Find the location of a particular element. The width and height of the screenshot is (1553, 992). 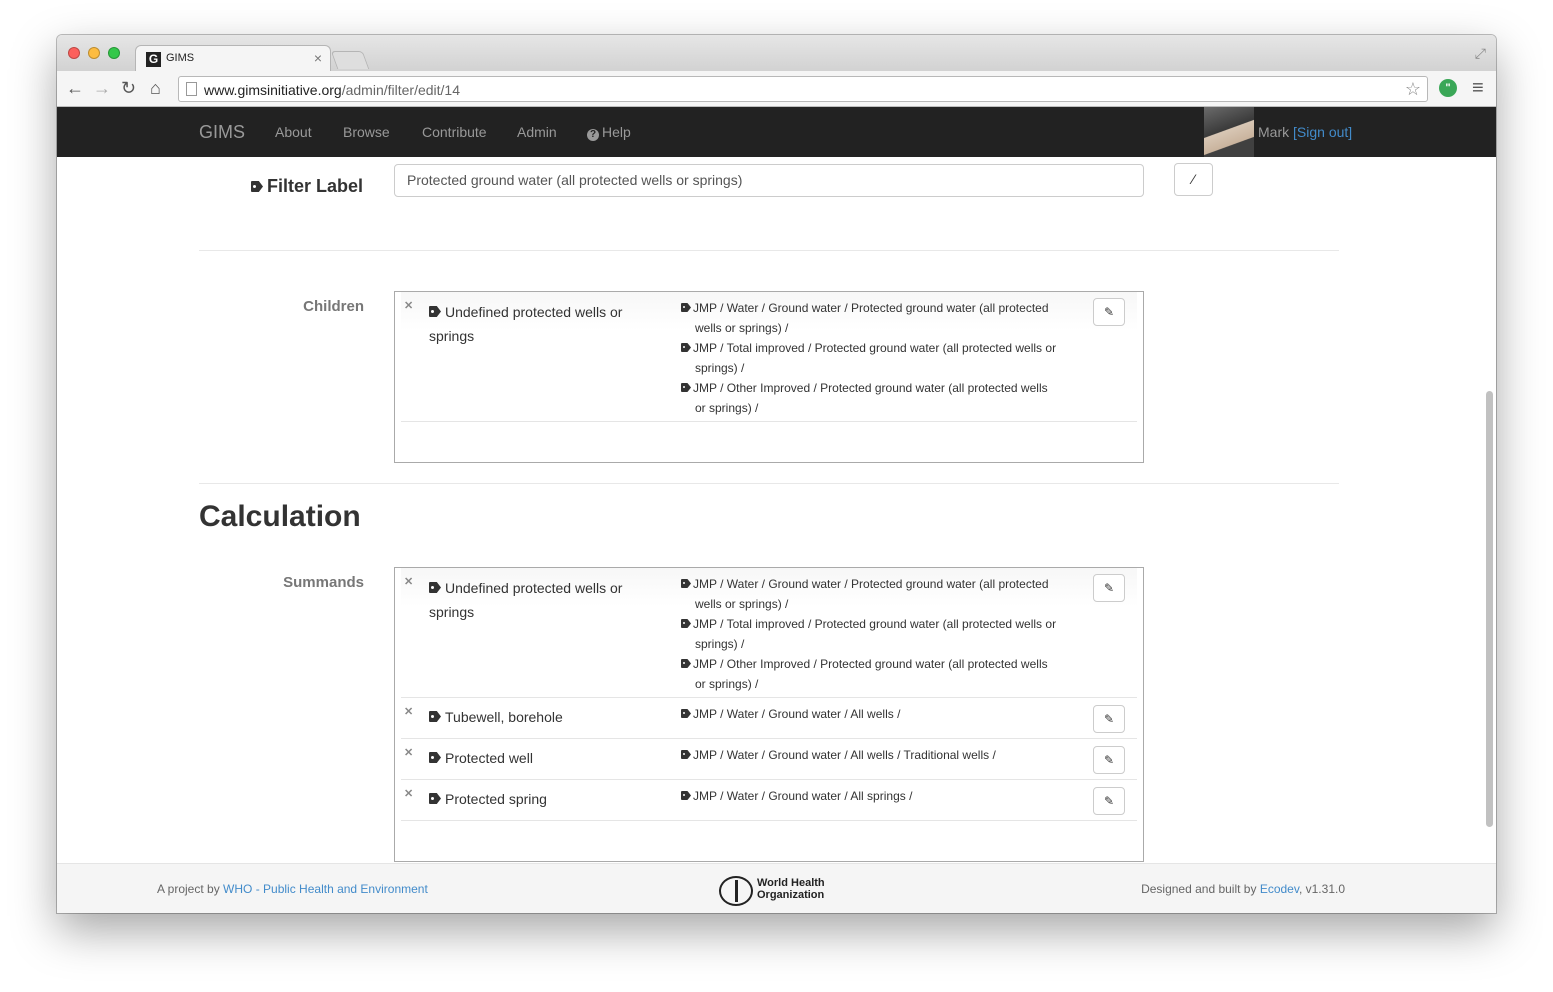

forward-arrow-icon: → is located at coordinates (102, 88).